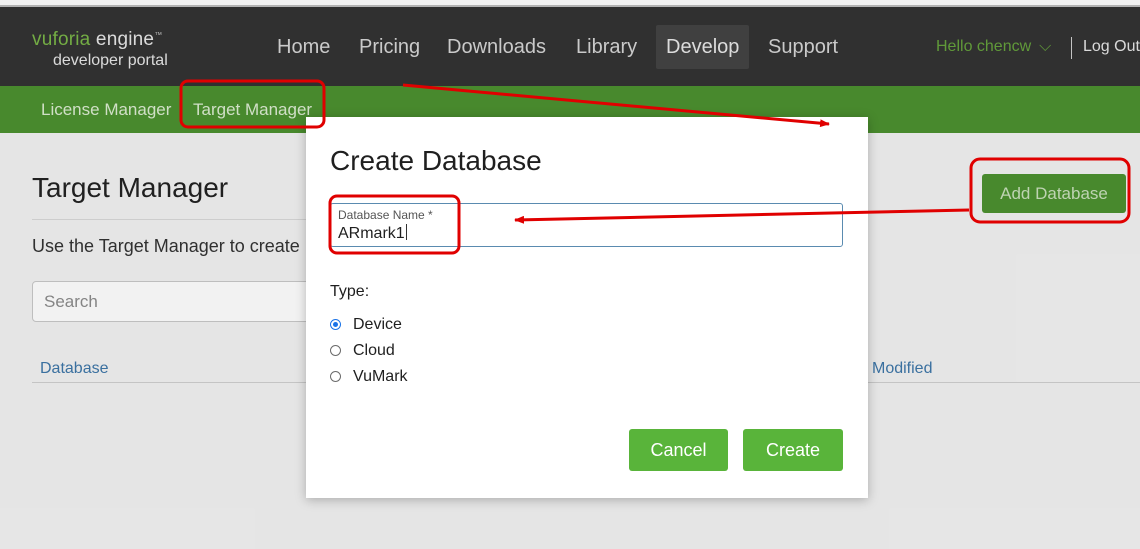 Image resolution: width=1140 pixels, height=549 pixels. What do you see at coordinates (335, 376) in the screenshot?
I see `radio-vumark-control` at bounding box center [335, 376].